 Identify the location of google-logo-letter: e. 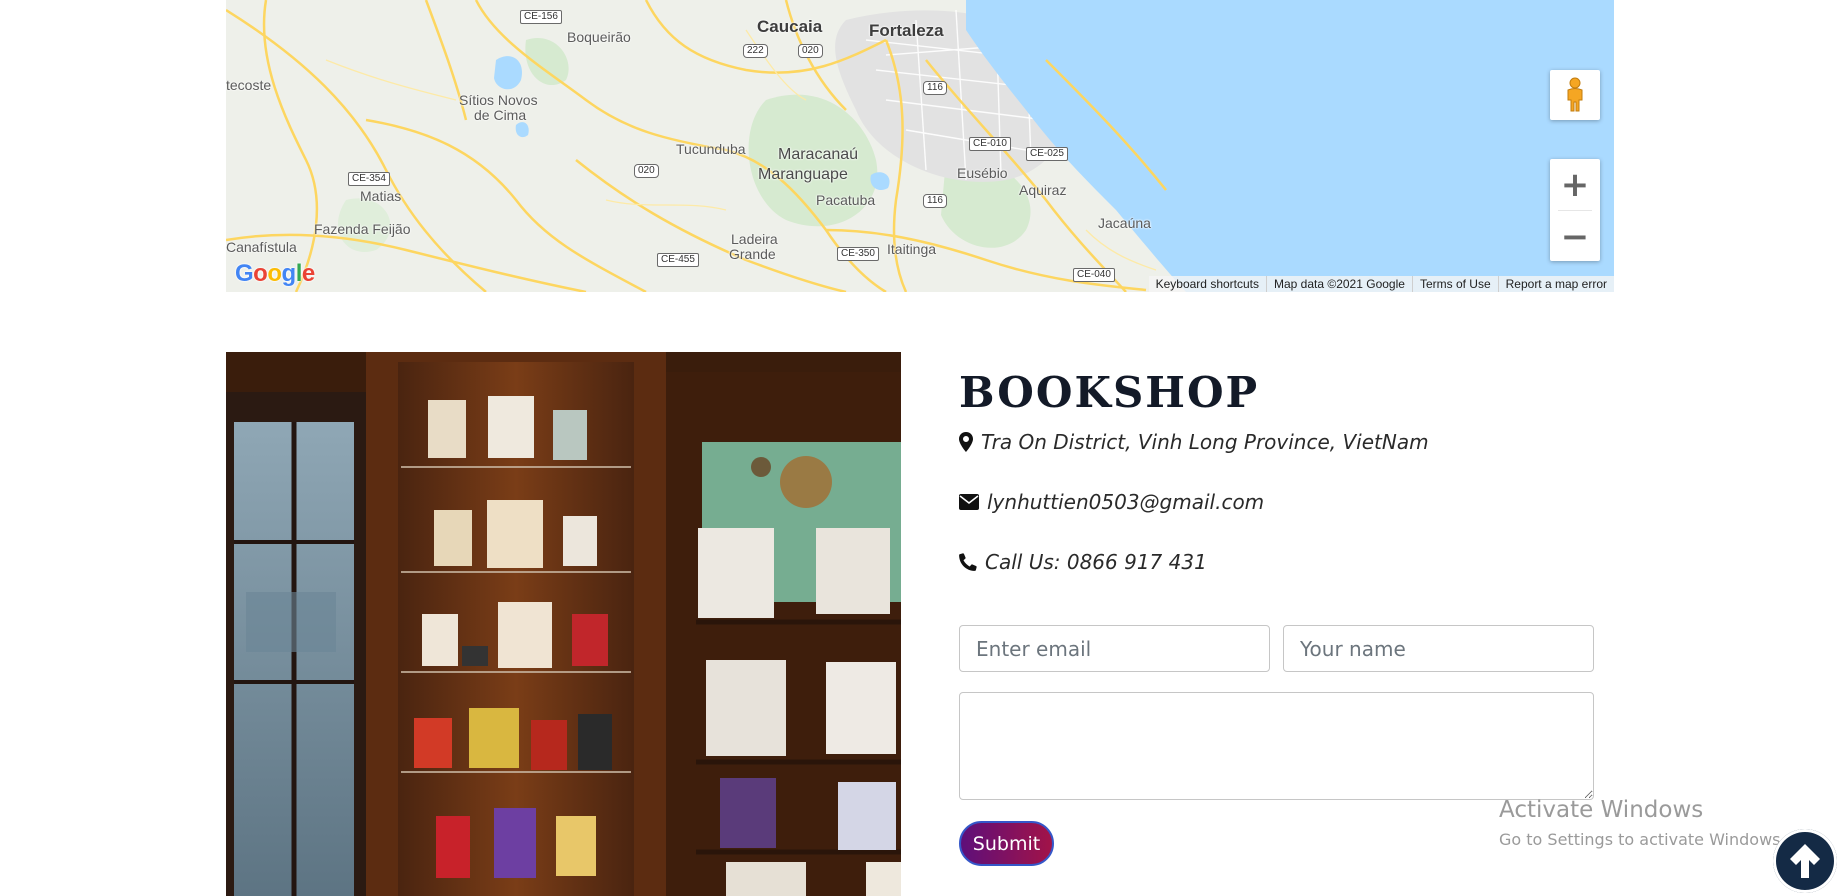
(308, 273).